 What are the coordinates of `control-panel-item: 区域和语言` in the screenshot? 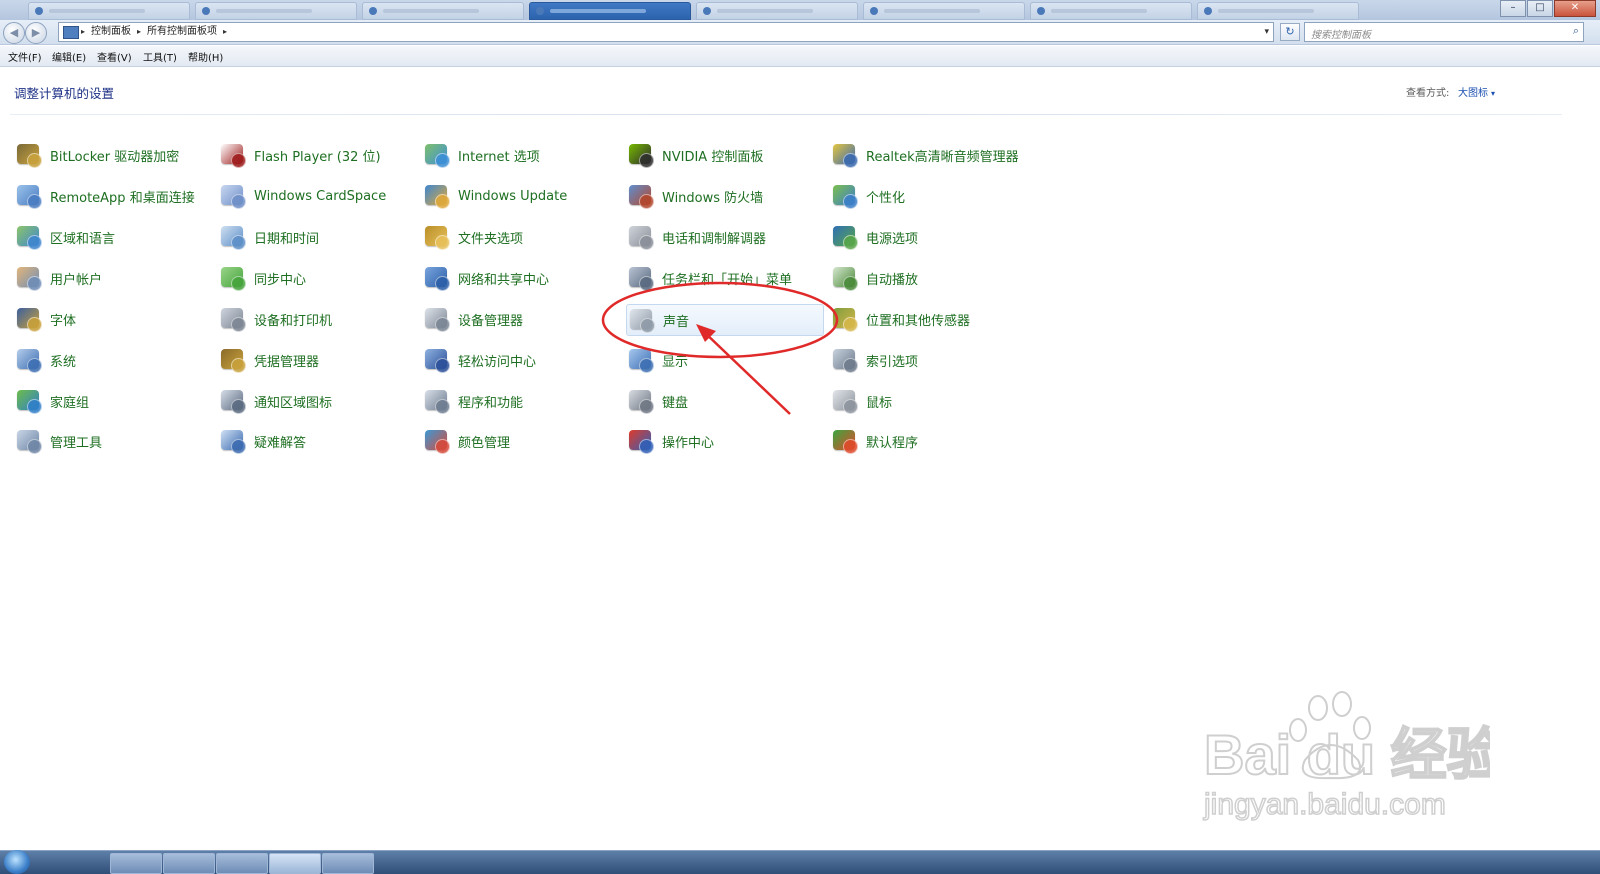 It's located at (114, 237).